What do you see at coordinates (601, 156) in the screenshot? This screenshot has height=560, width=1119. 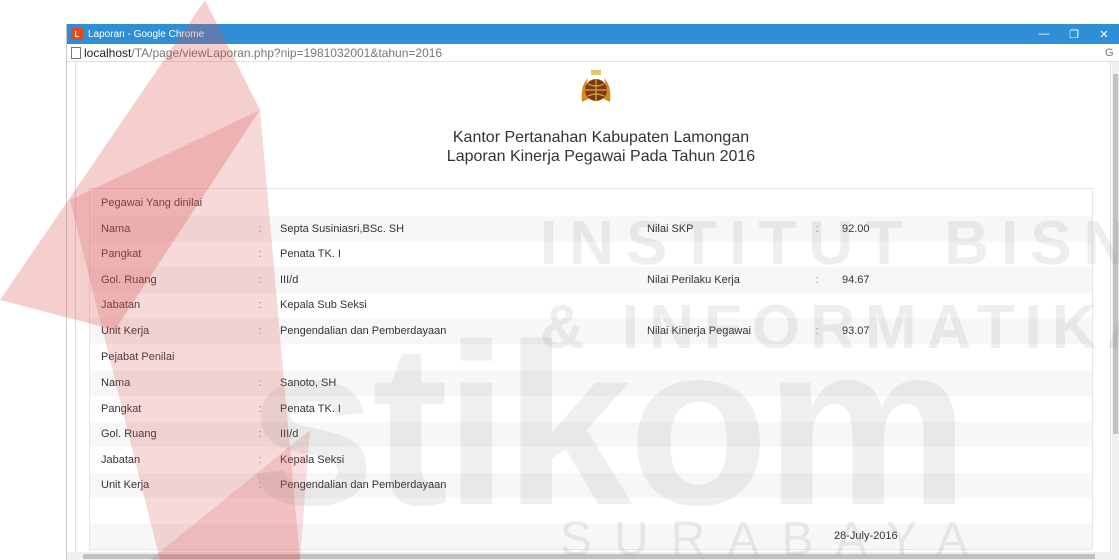 I see `report-title: Laporan Kinerja Pegawai Pada Tahun 2016` at bounding box center [601, 156].